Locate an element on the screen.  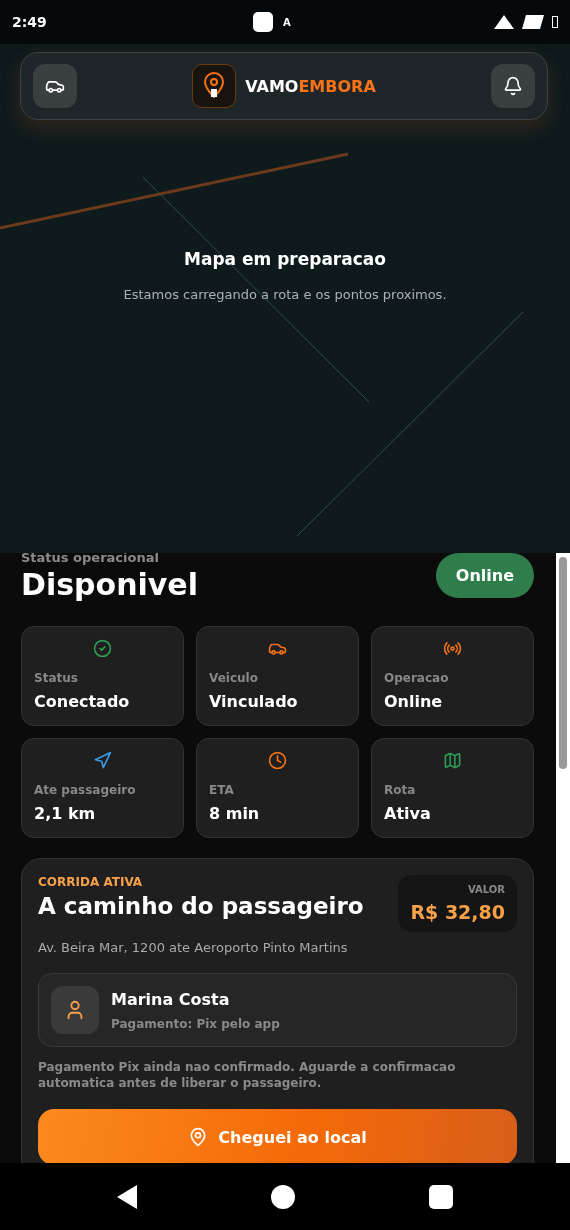
tile-label: ETA is located at coordinates (222, 790).